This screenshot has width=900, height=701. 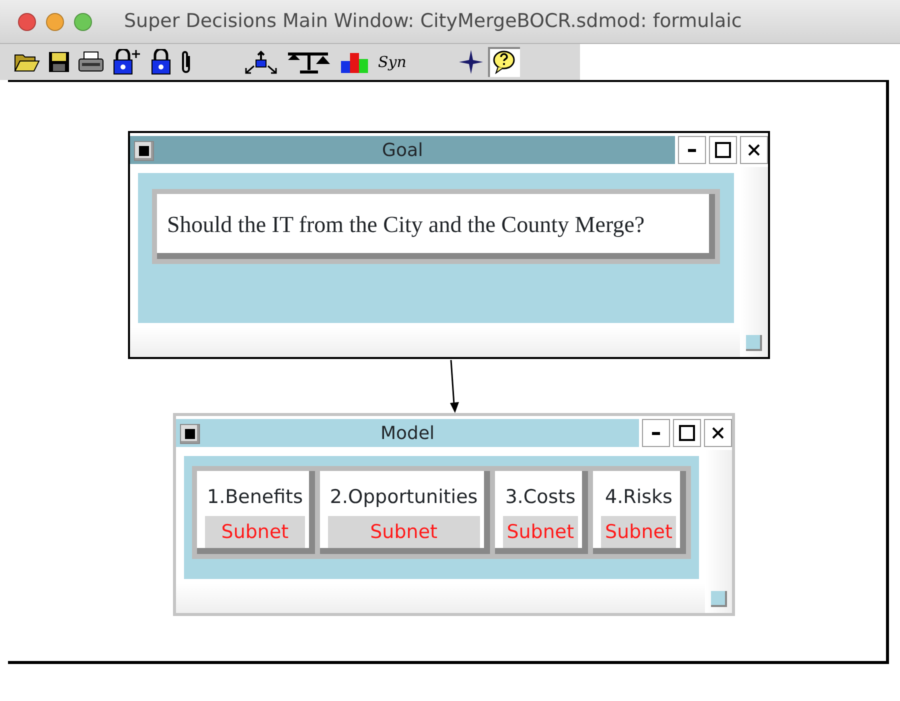 I want to click on lock-plus-icon, so click(x=127, y=62).